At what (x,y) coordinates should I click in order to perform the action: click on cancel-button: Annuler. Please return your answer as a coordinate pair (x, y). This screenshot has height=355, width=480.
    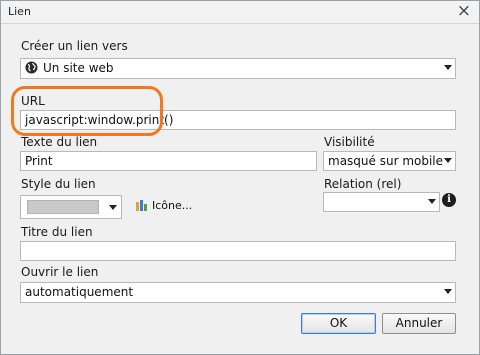
    Looking at the image, I should click on (419, 323).